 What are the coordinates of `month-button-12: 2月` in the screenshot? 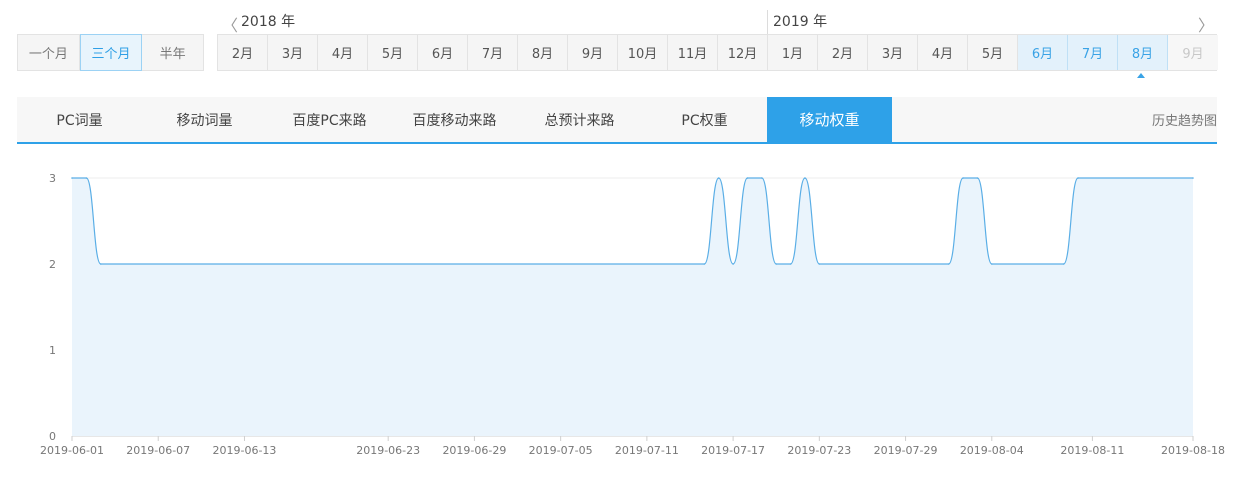 It's located at (843, 52).